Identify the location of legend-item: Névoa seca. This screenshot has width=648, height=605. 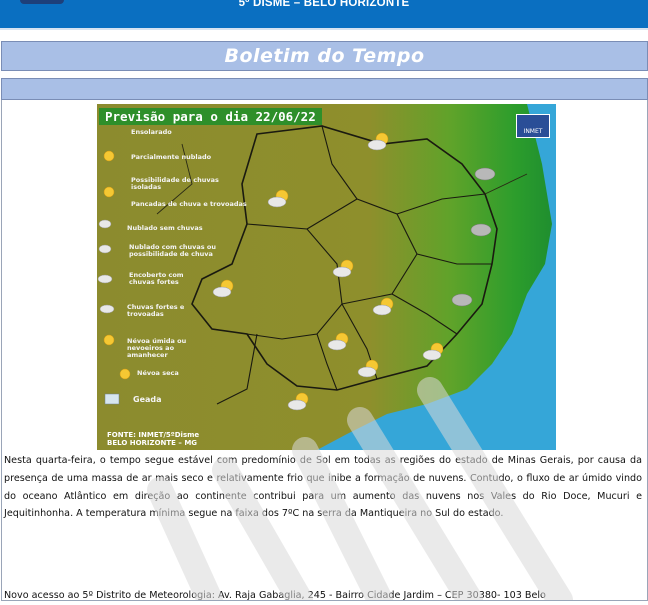
(158, 373).